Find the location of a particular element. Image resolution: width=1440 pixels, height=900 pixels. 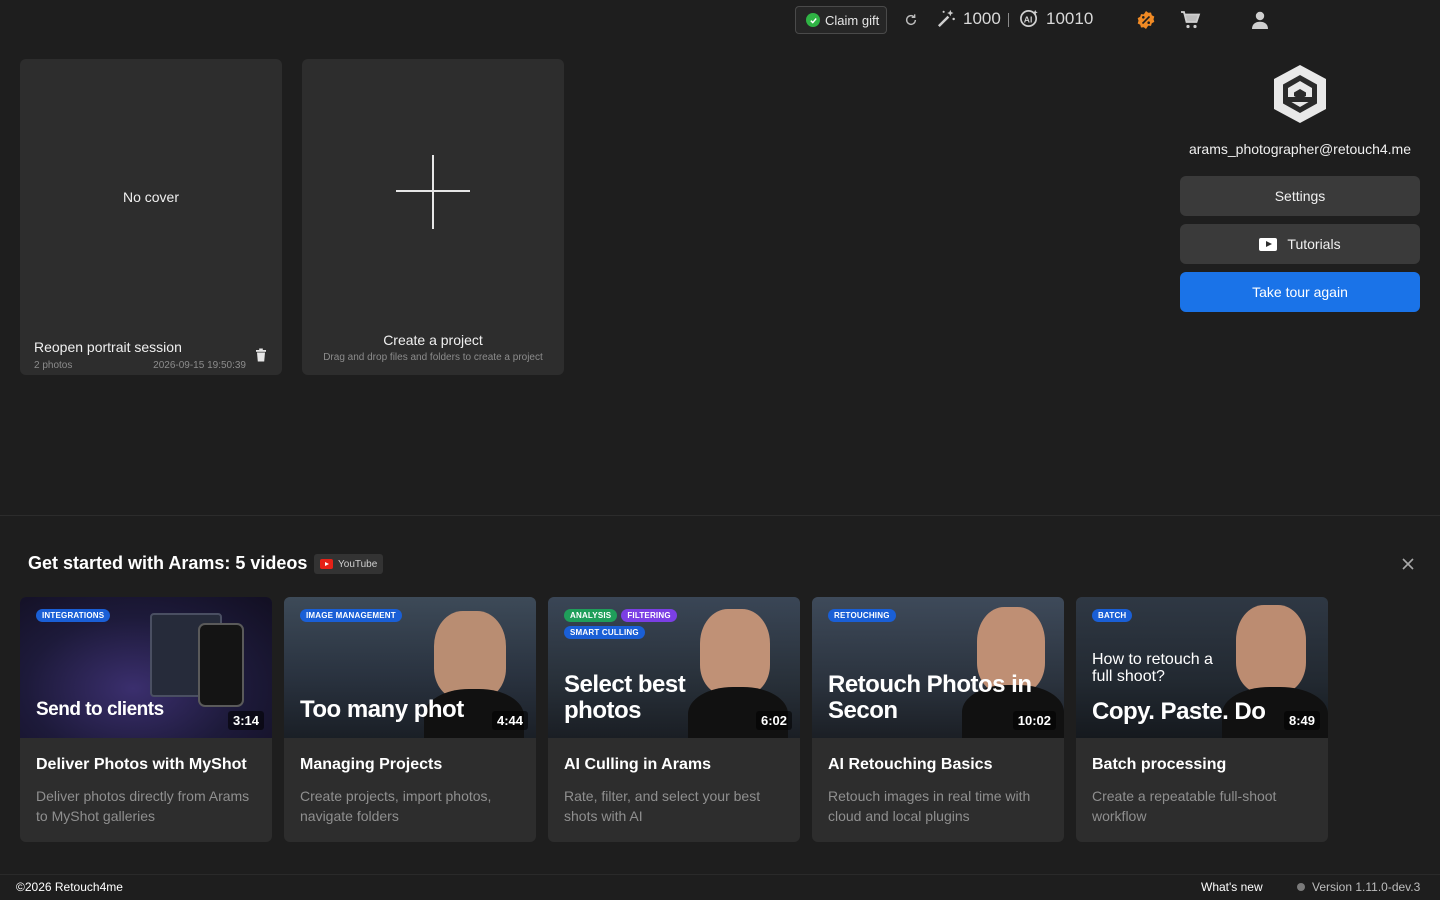

project-date: 2026-09-15 19:50:39 is located at coordinates (199, 365).